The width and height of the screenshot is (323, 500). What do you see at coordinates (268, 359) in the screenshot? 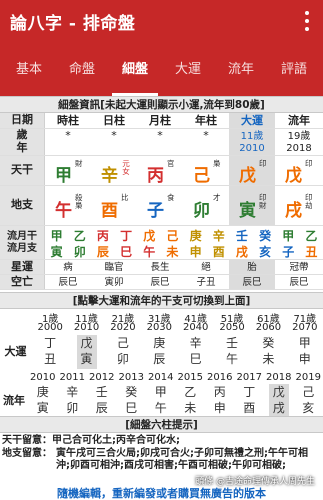
I see `dayun-zhi-6: 未` at bounding box center [268, 359].